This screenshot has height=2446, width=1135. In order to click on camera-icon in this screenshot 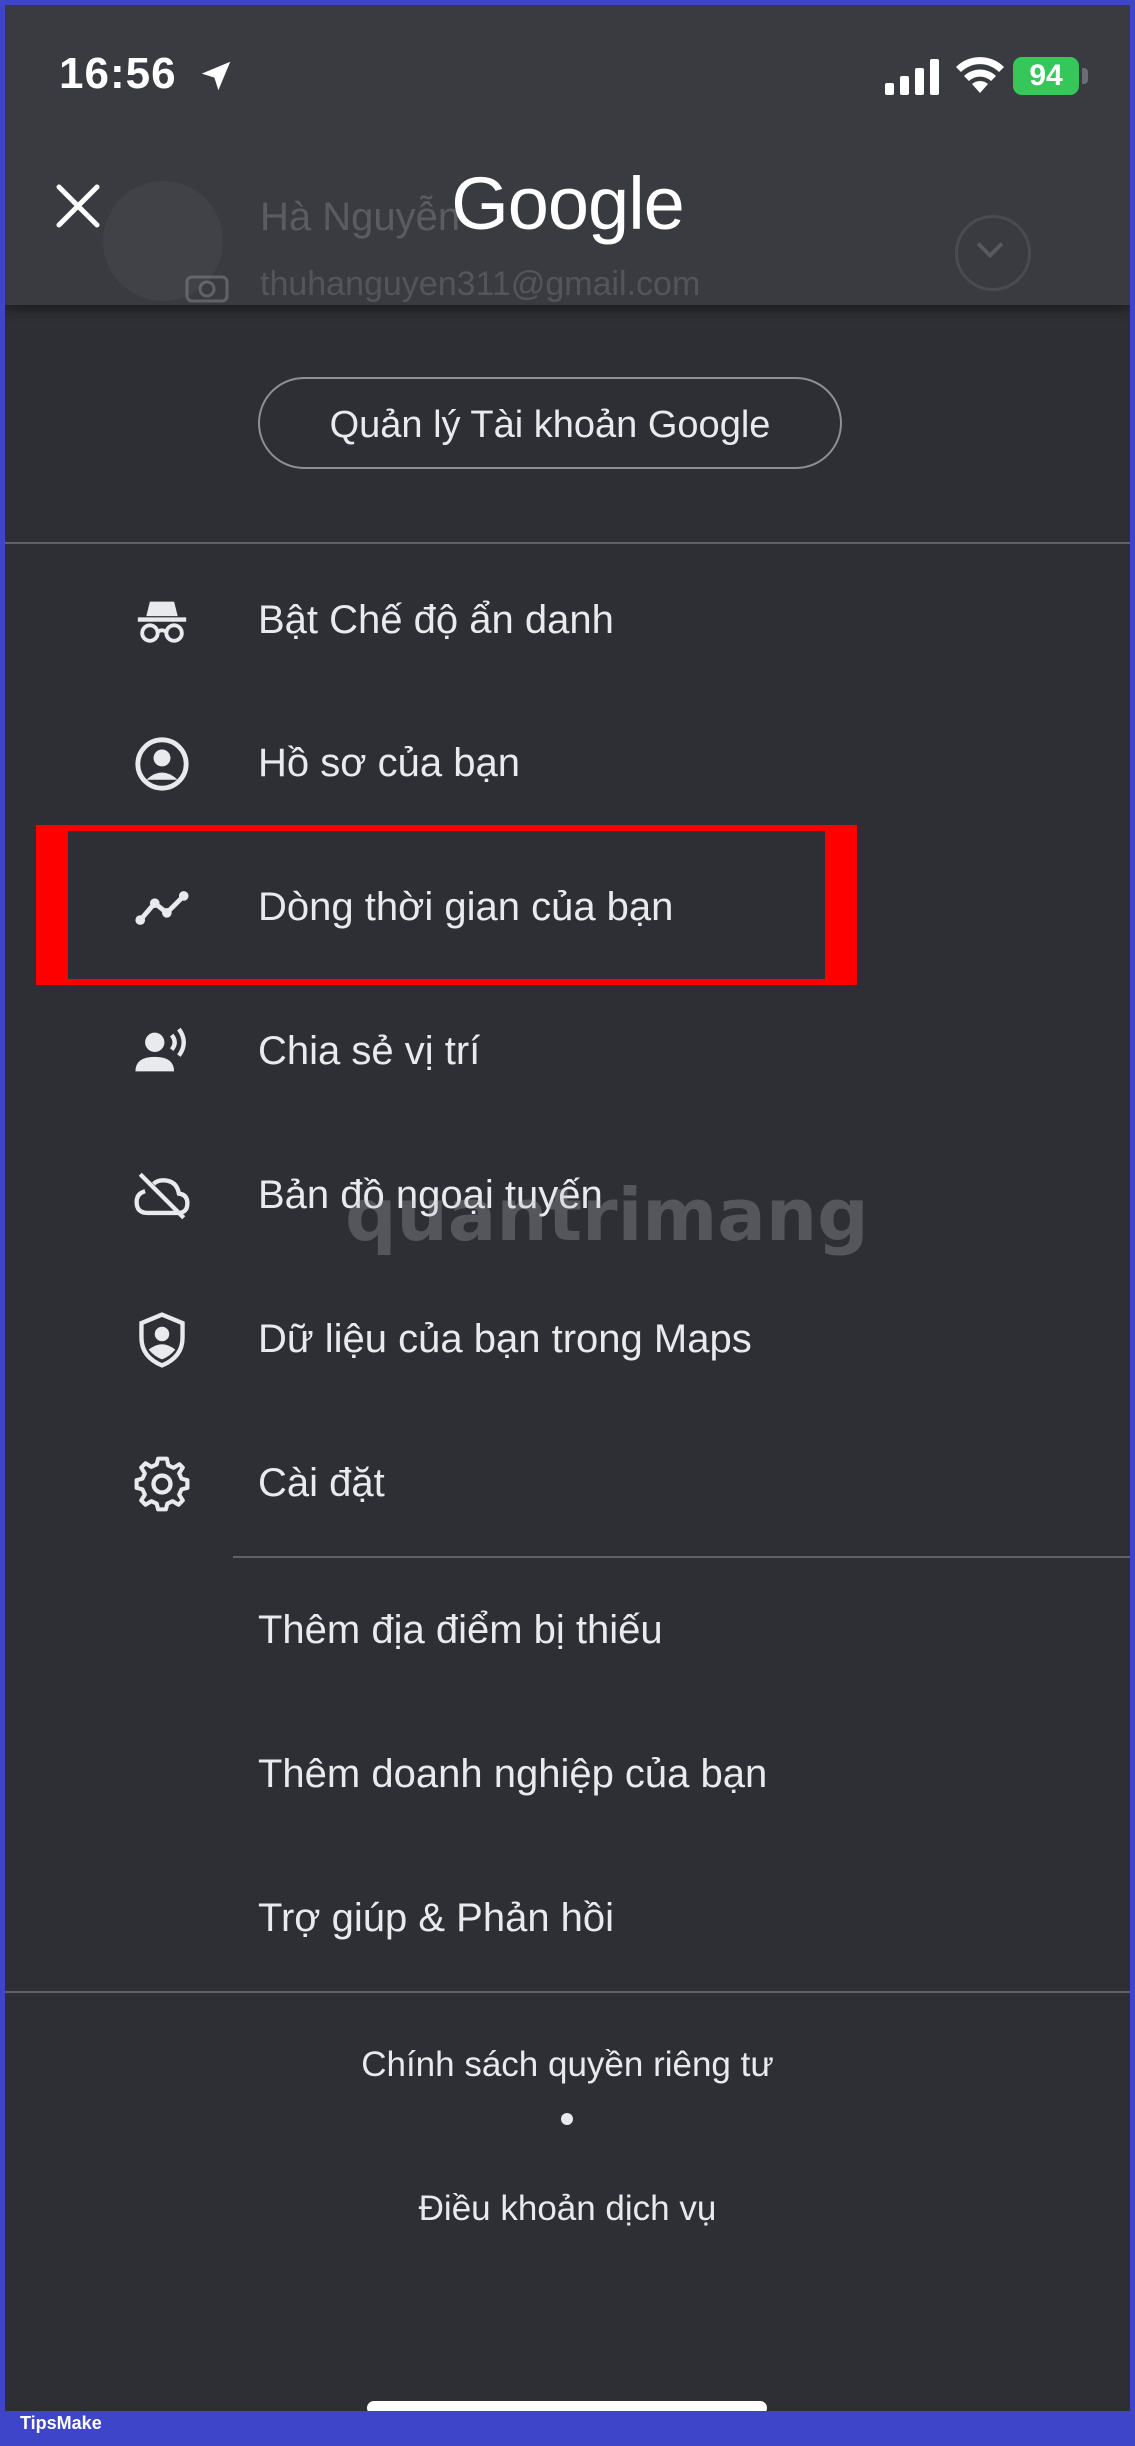, I will do `click(207, 289)`.